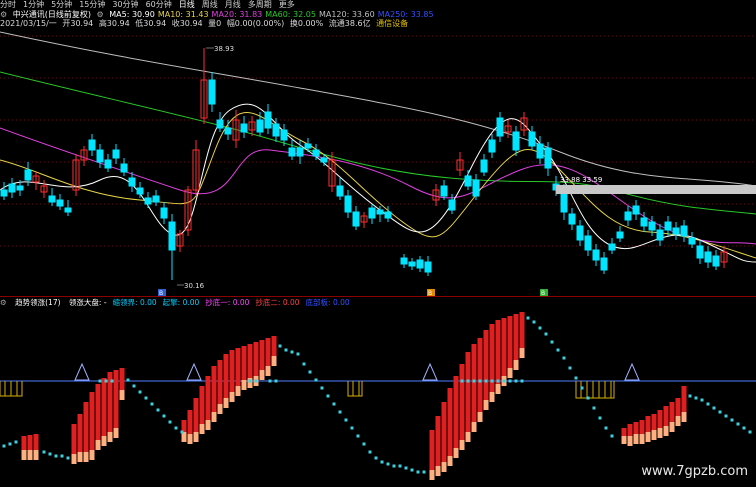 The image size is (756, 487). Describe the element at coordinates (187, 4) in the screenshot. I see `period-tab-6: 日线` at that location.